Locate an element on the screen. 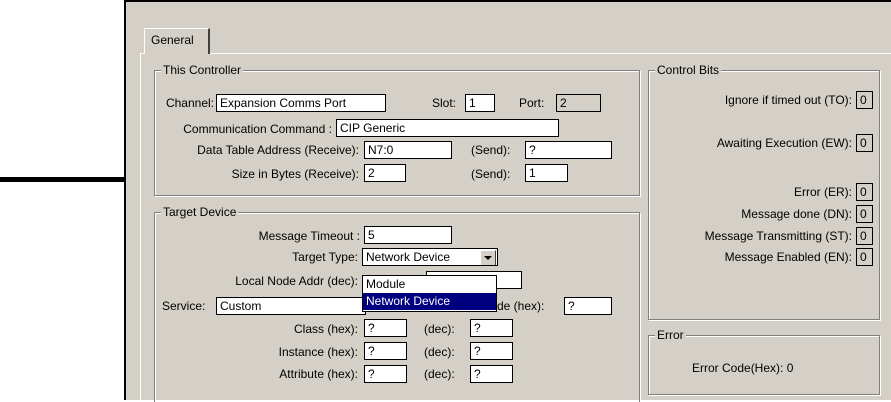  chevron-down-icon is located at coordinates (488, 257).